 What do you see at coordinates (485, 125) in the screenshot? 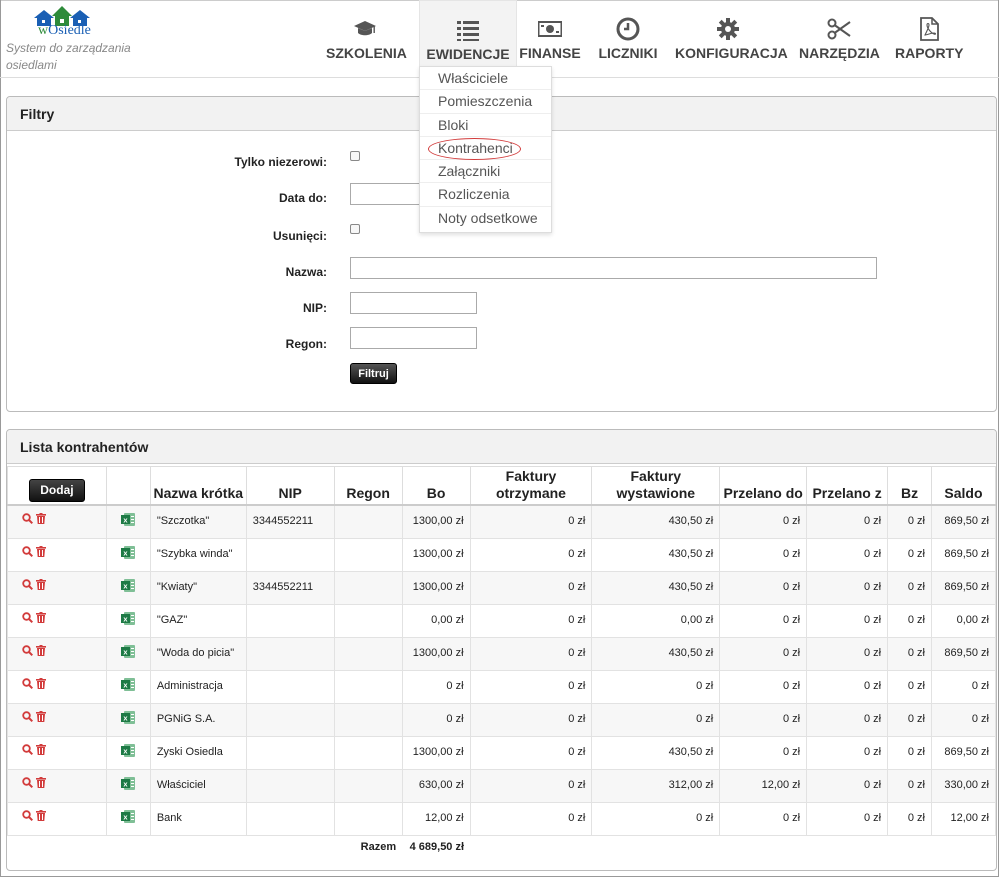
I see `menu-item-bloki: Bloki` at bounding box center [485, 125].